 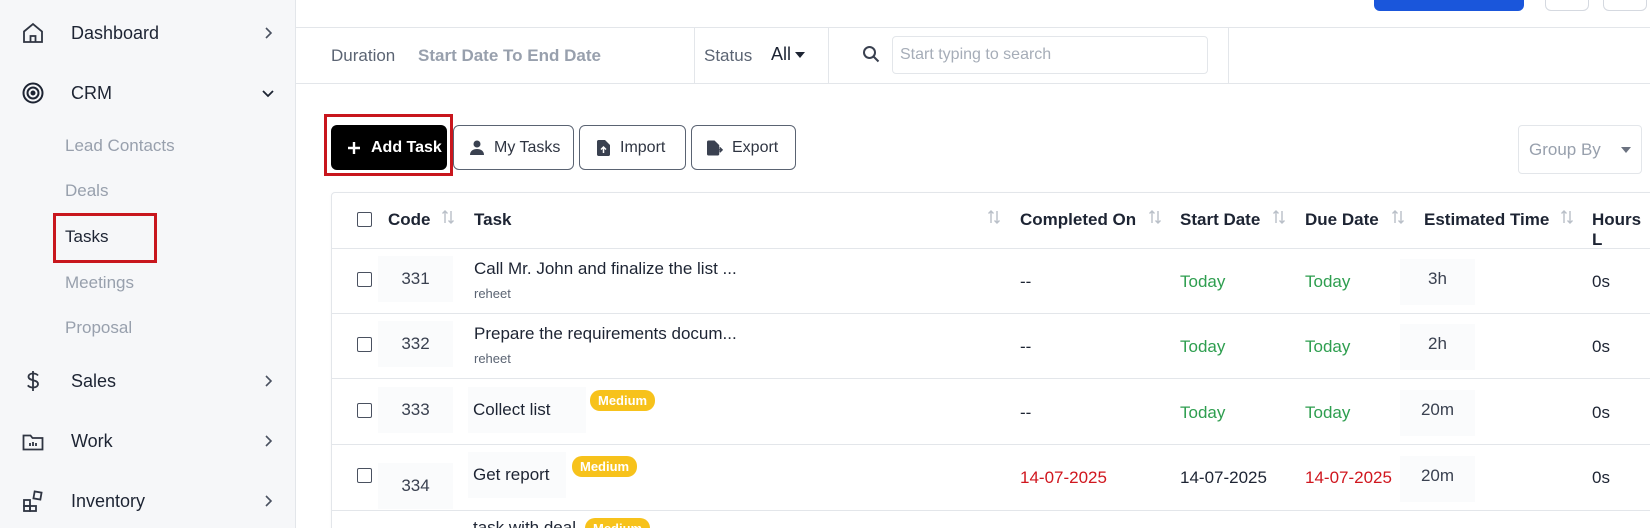 What do you see at coordinates (86, 237) in the screenshot?
I see `sidebar-subitem-tasks: Tasks` at bounding box center [86, 237].